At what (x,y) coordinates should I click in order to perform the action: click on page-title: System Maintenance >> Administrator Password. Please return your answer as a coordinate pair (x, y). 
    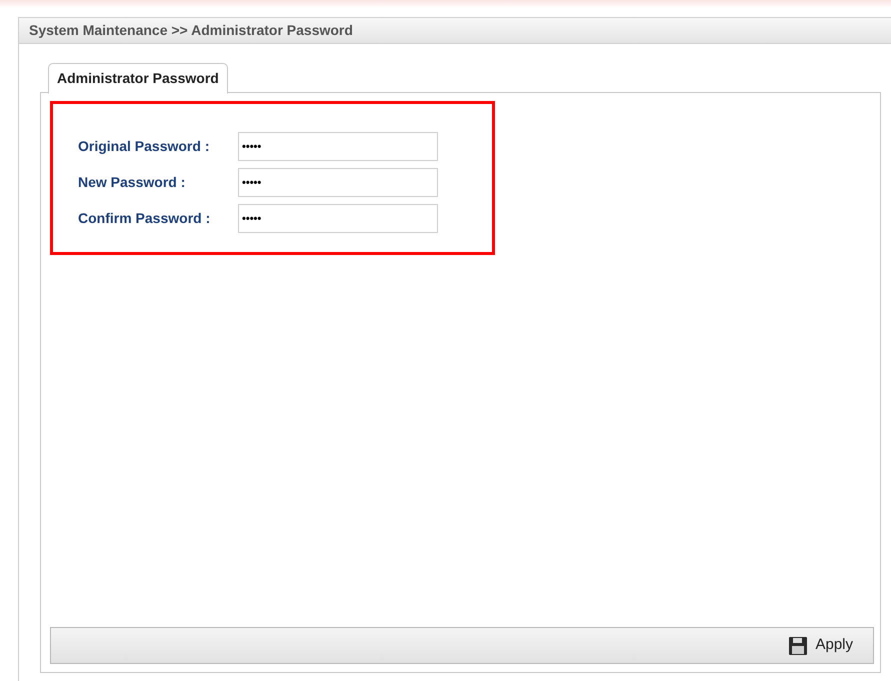
    Looking at the image, I should click on (191, 30).